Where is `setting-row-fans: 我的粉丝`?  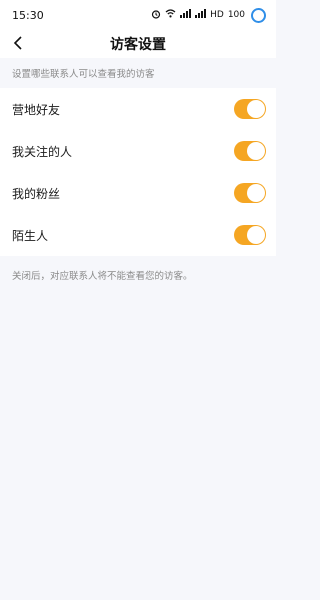
setting-row-fans: 我的粉丝 is located at coordinates (138, 193).